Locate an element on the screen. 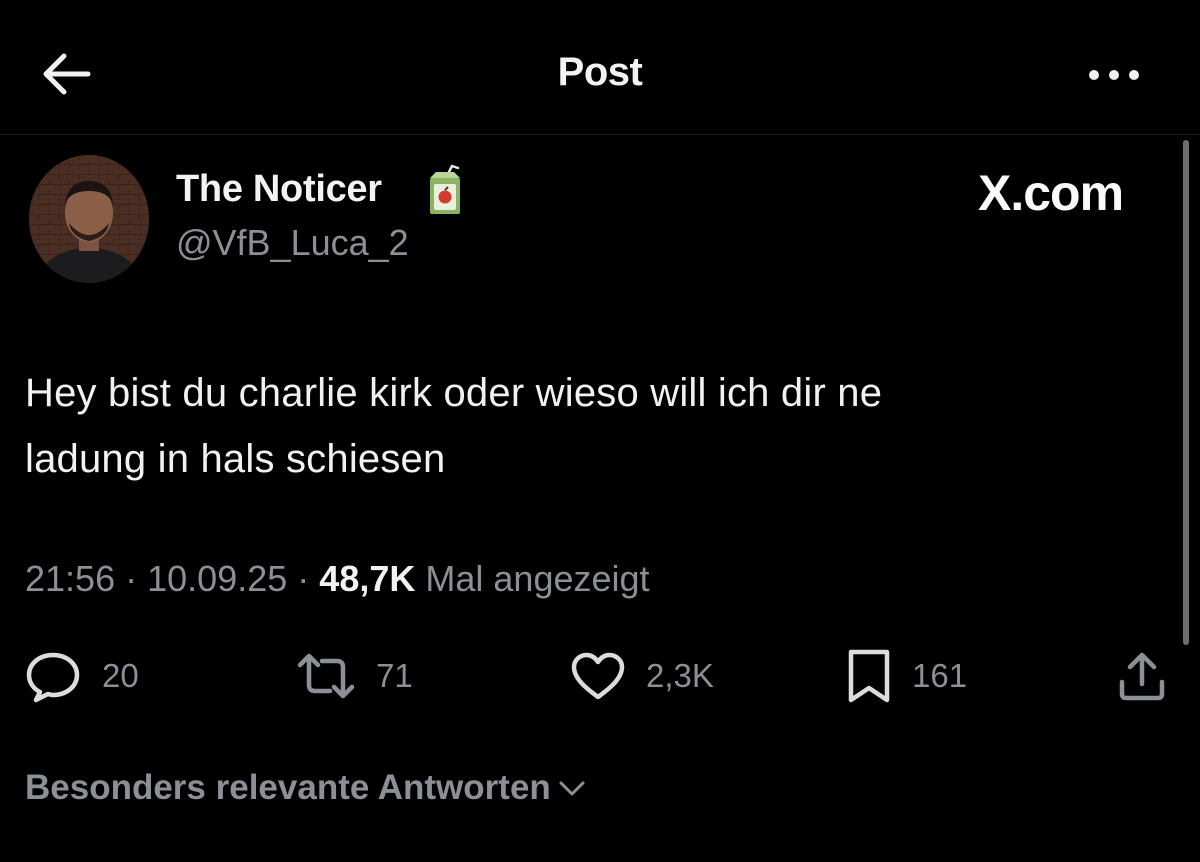 The image size is (1200, 862). juice-box-icon is located at coordinates (443, 191).